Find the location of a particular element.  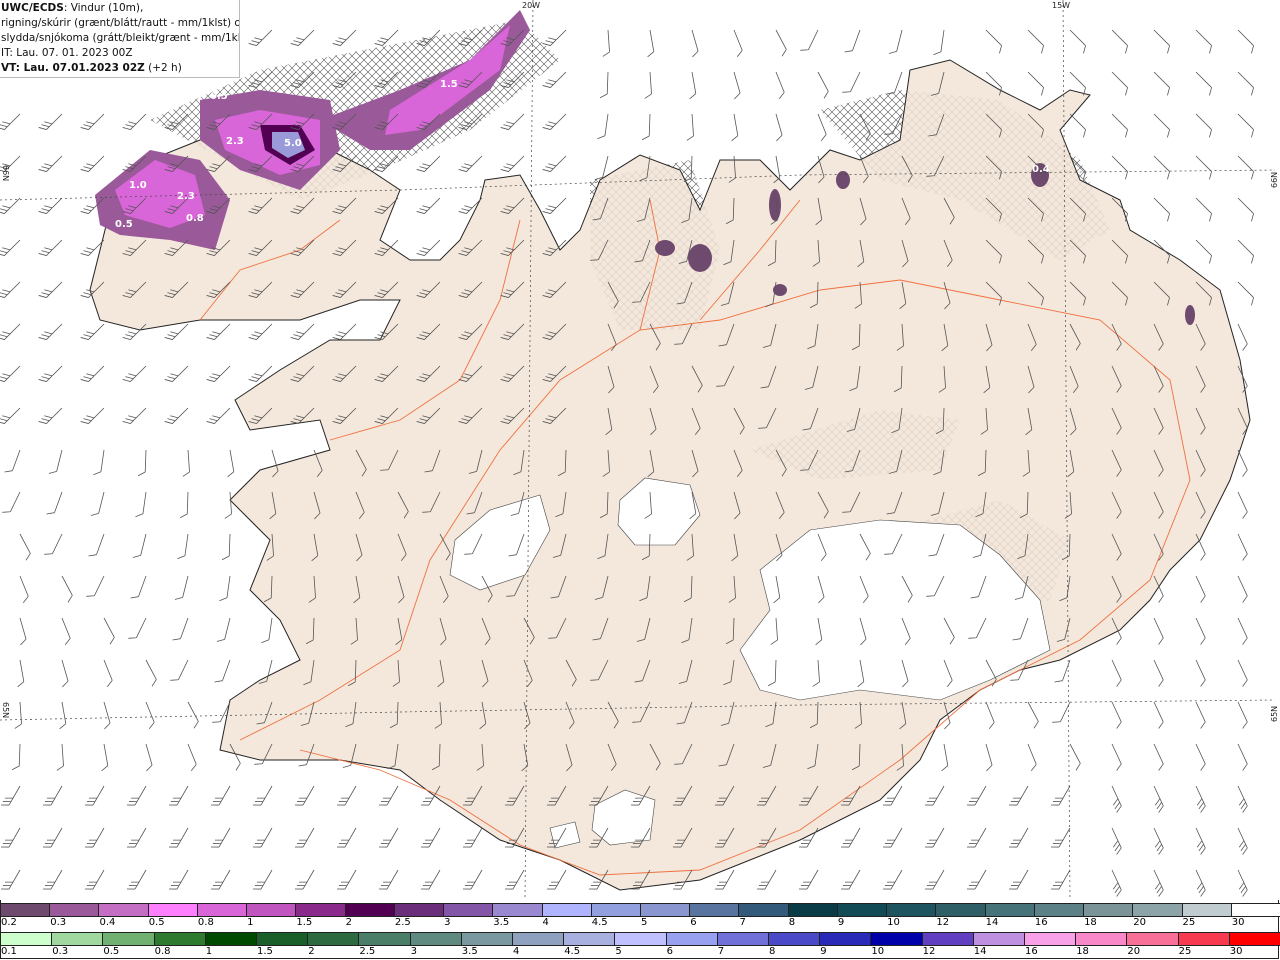

precip-label: 0.4 is located at coordinates (1041, 169).